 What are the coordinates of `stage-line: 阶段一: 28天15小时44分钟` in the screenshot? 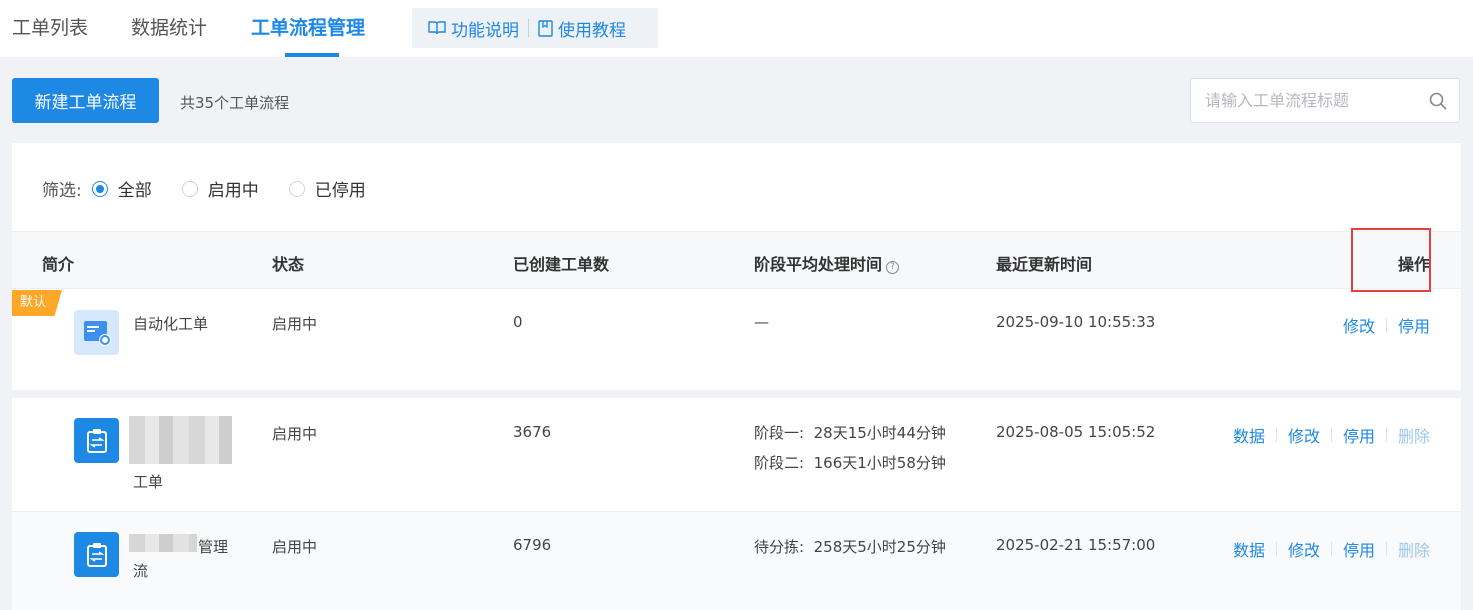 It's located at (850, 433).